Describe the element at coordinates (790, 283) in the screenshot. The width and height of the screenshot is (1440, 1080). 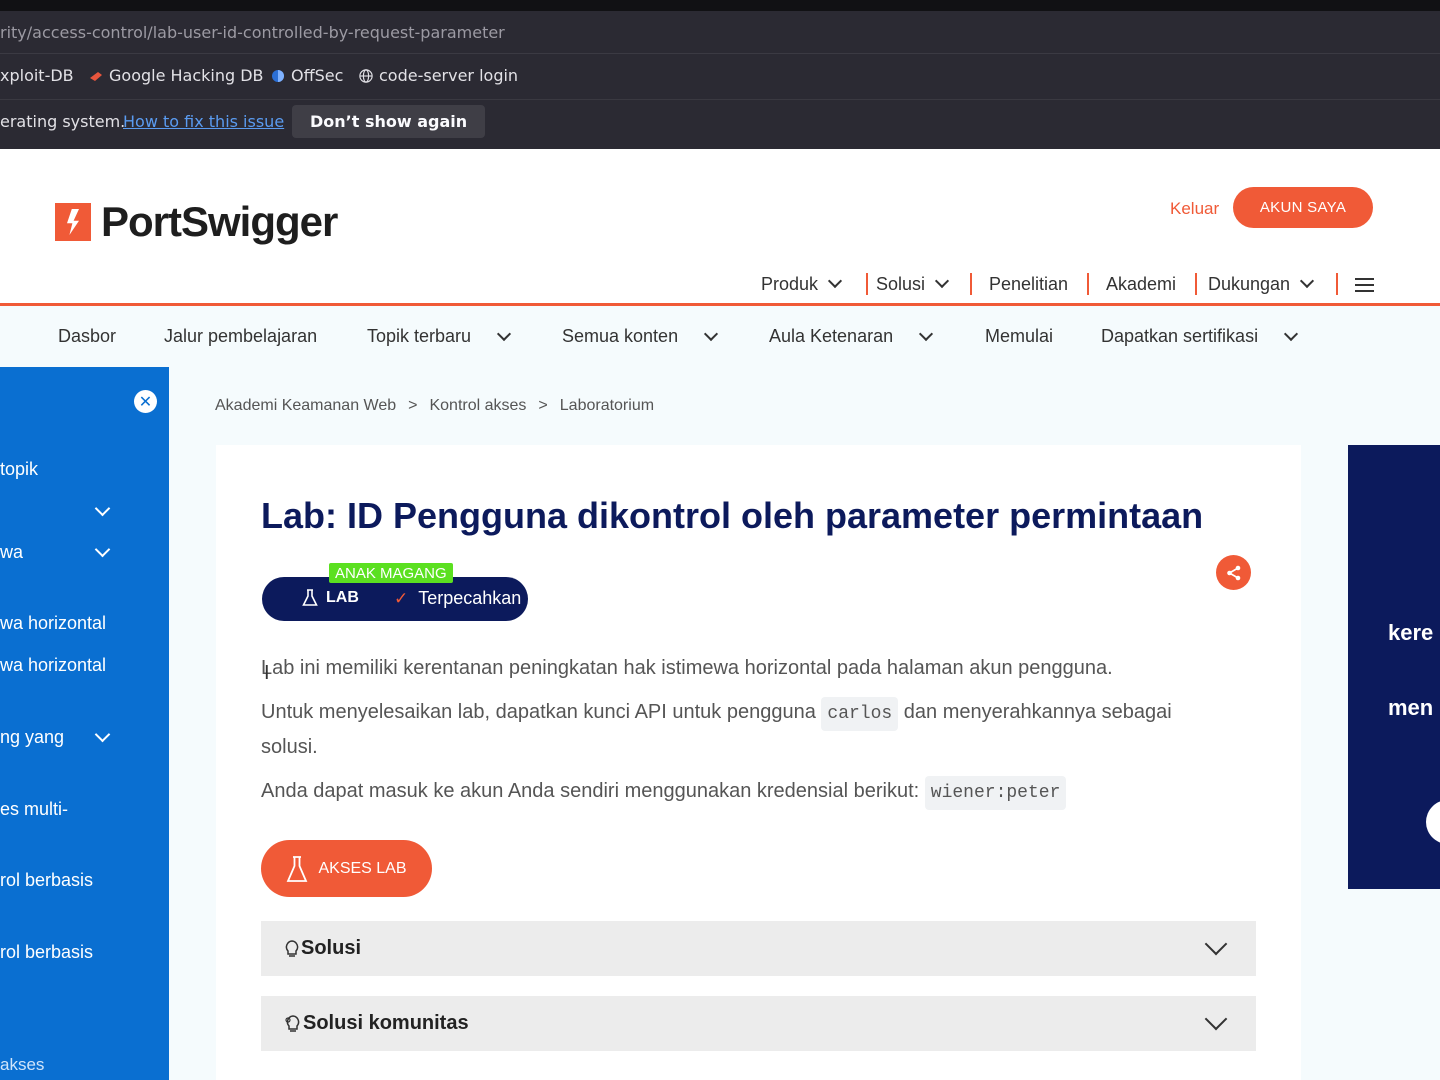
I see `nav-label: Produk` at that location.